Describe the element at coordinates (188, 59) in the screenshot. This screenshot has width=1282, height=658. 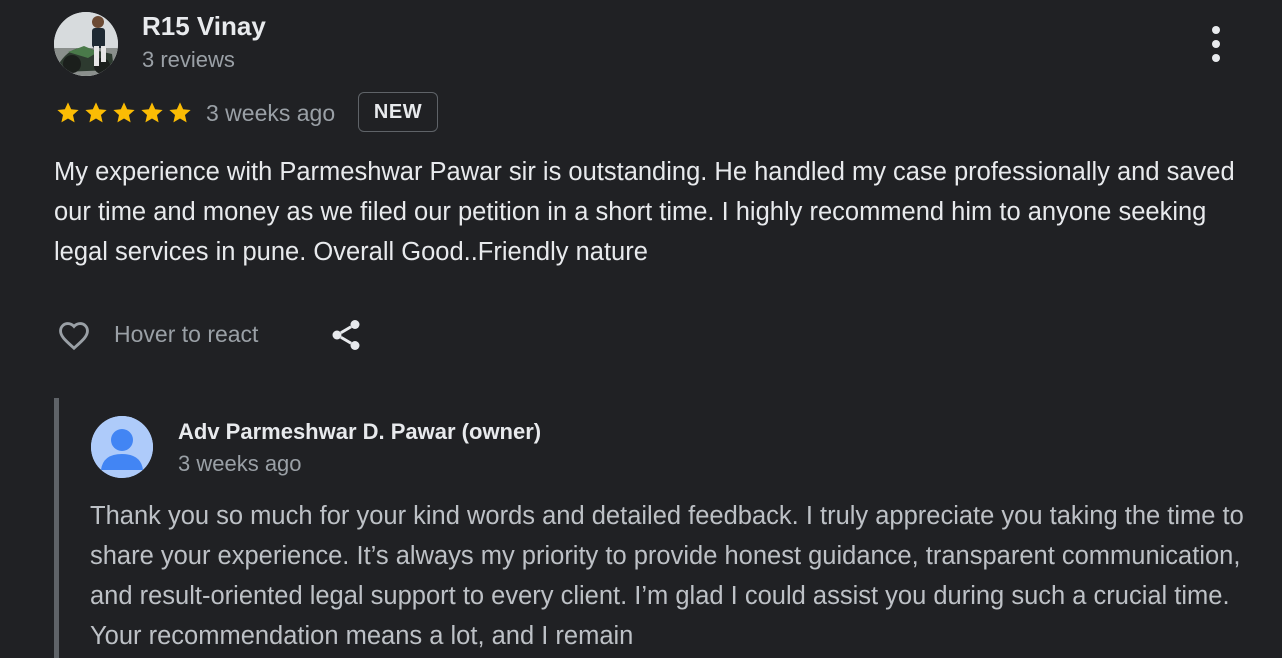
I see `review-count: 3 reviews` at that location.